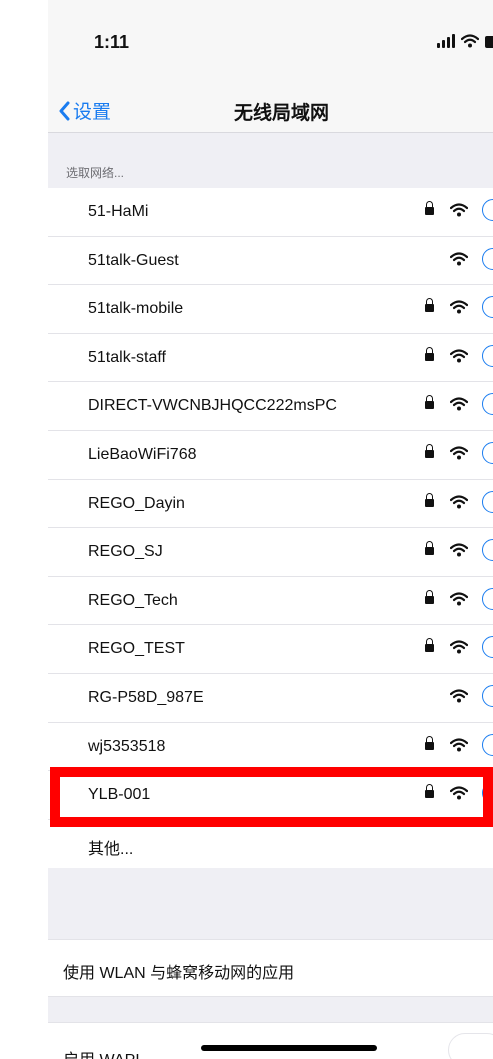  Describe the element at coordinates (212, 406) in the screenshot. I see `network-name: DIRECT-VWCNBJHQCC222msPC` at that location.